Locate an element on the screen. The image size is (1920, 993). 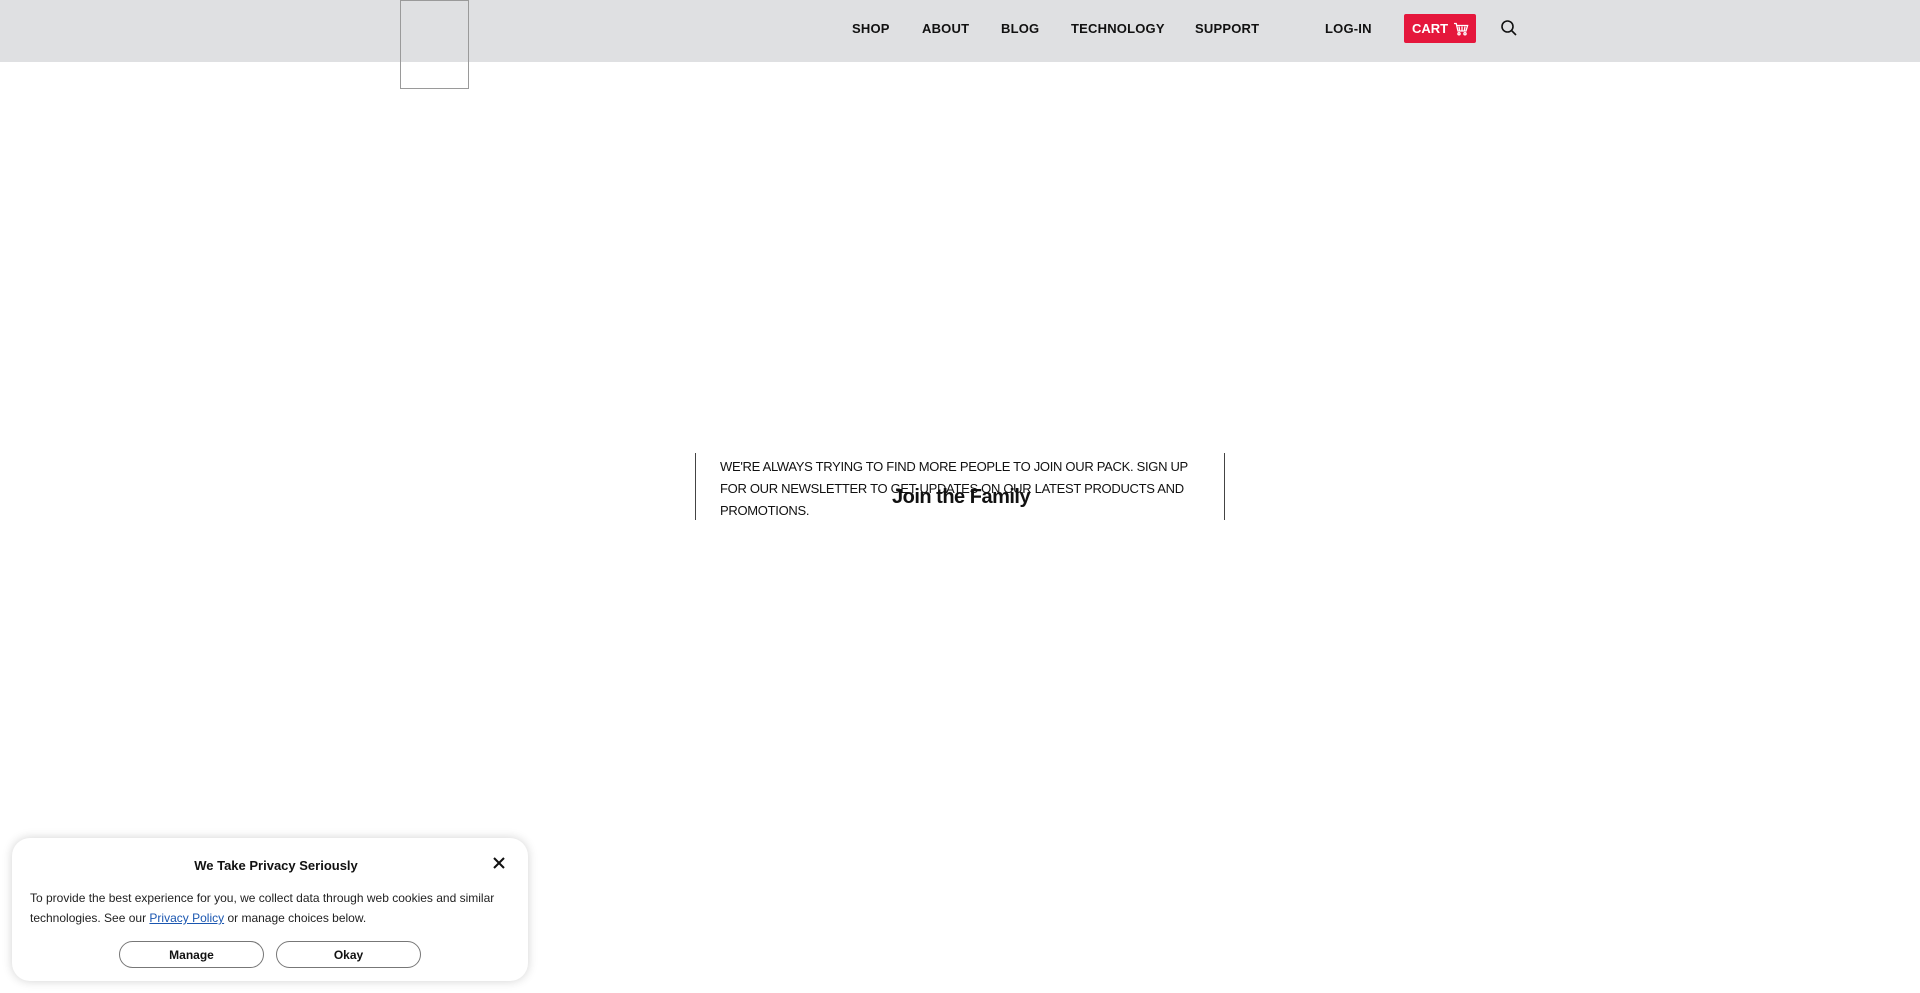
manage-button: Manage is located at coordinates (191, 954).